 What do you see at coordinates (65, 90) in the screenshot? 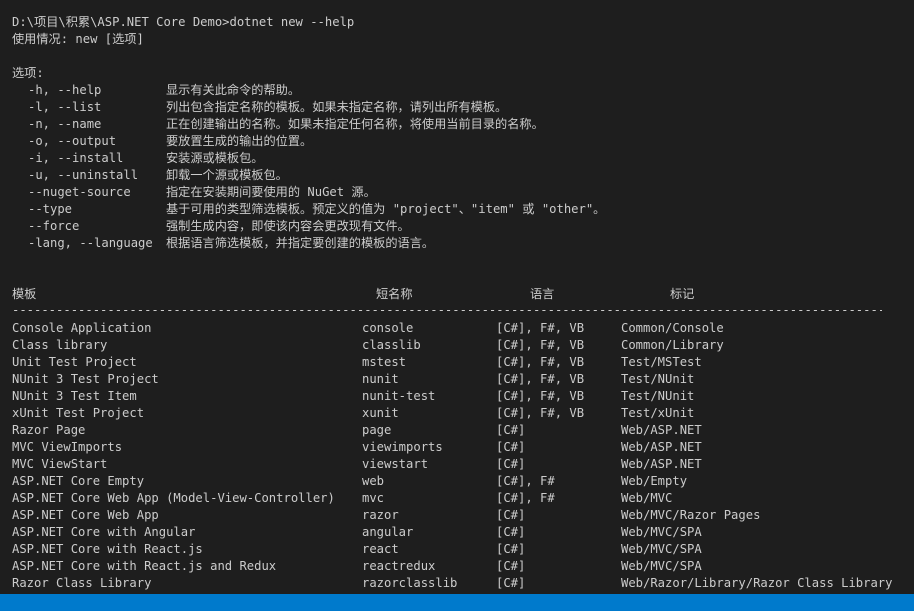
I see `option-flag: -h, --help` at bounding box center [65, 90].